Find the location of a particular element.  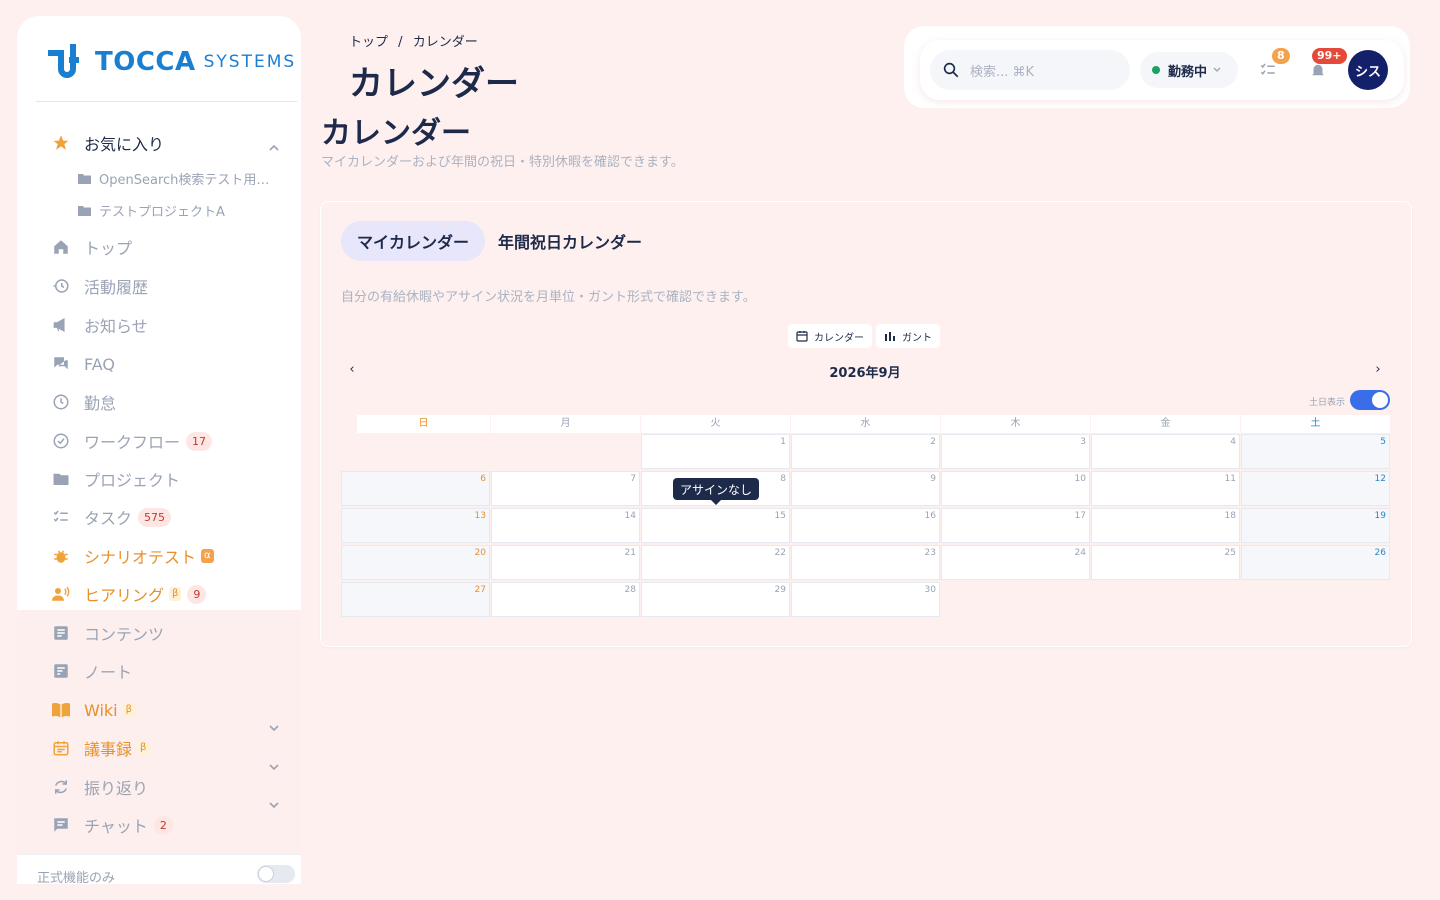

sidebar-item-wiki: Wiki β is located at coordinates (93, 710).